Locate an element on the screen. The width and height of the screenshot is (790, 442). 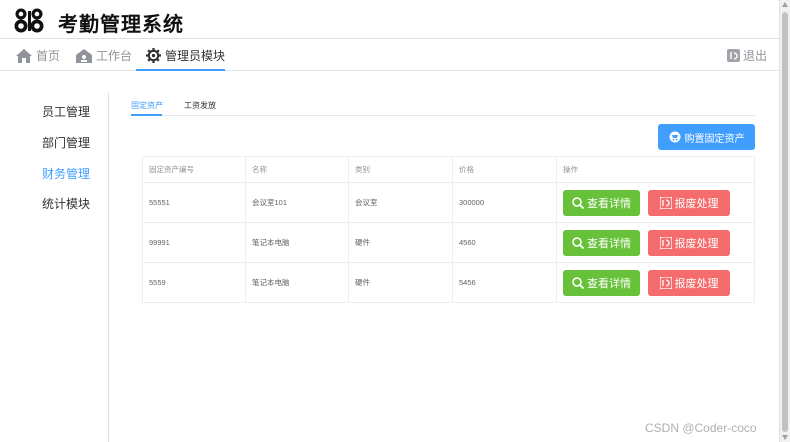
cell-id: 5559 is located at coordinates (194, 282).